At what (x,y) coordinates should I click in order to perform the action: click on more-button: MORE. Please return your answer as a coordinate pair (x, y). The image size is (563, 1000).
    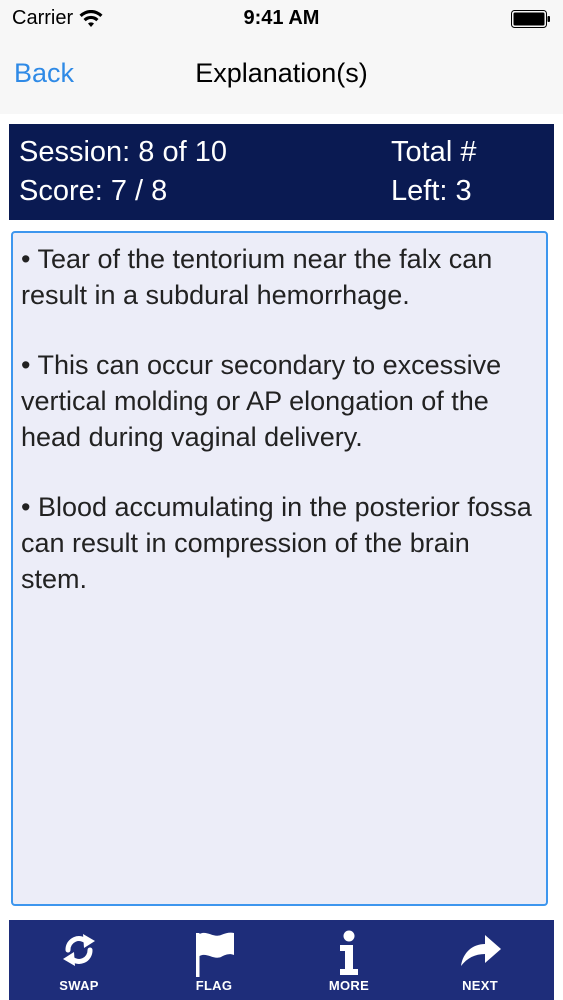
    Looking at the image, I should click on (349, 960).